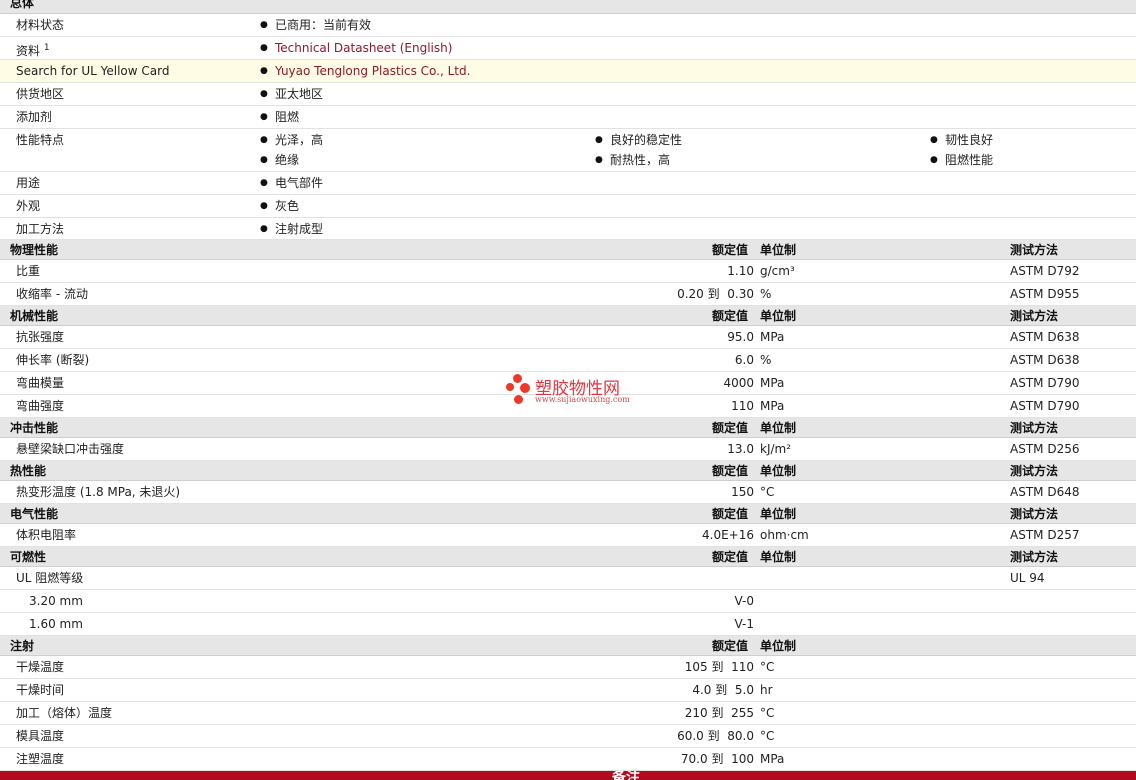 Image resolution: width=1136 pixels, height=780 pixels. What do you see at coordinates (766, 690) in the screenshot?
I see `row-unit: hr` at bounding box center [766, 690].